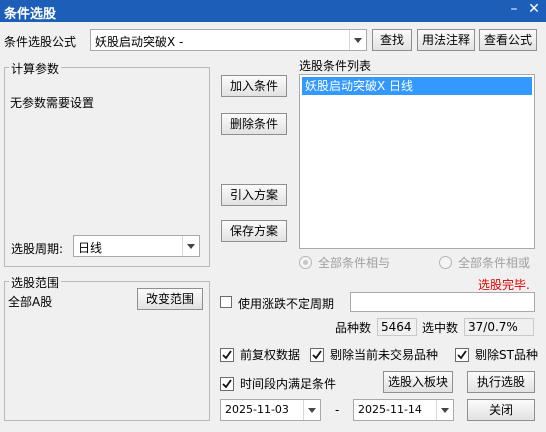 The height and width of the screenshot is (432, 546). I want to click on start-date-picker: 2025-11-03, so click(270, 410).